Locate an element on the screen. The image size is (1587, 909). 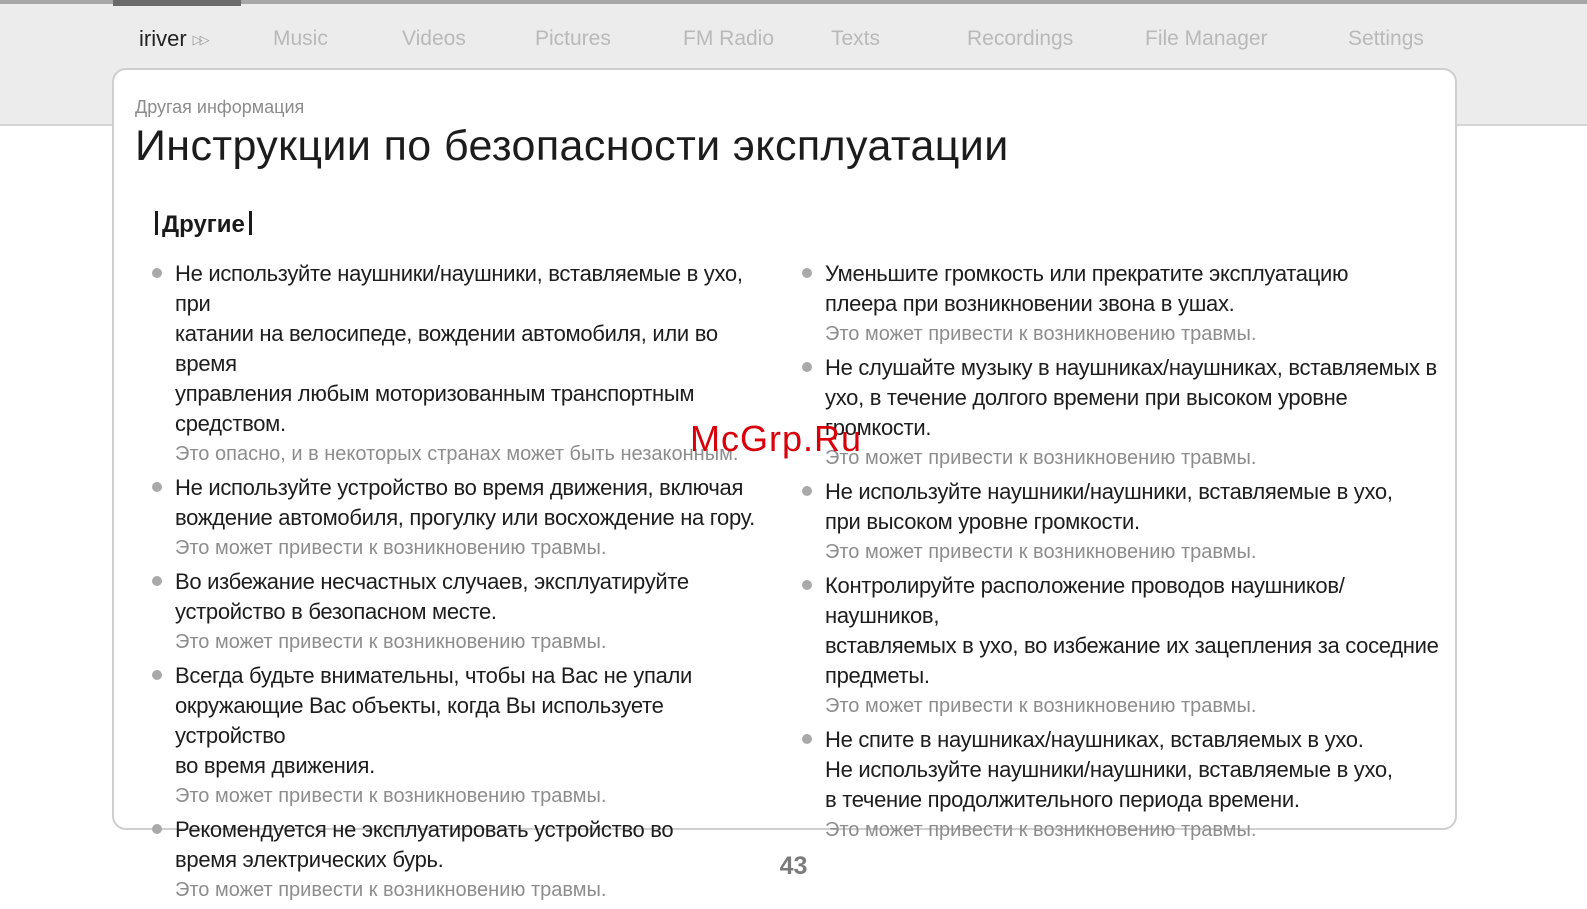
tab-fm-radio: FM Radio is located at coordinates (728, 39).